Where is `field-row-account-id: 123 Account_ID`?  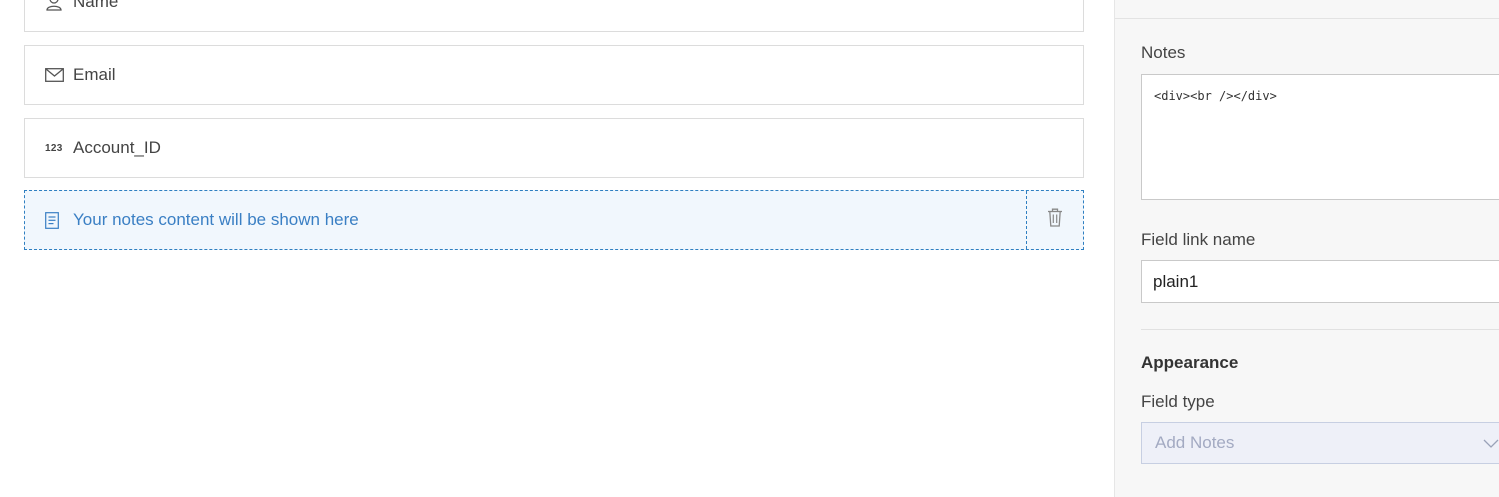 field-row-account-id: 123 Account_ID is located at coordinates (554, 148).